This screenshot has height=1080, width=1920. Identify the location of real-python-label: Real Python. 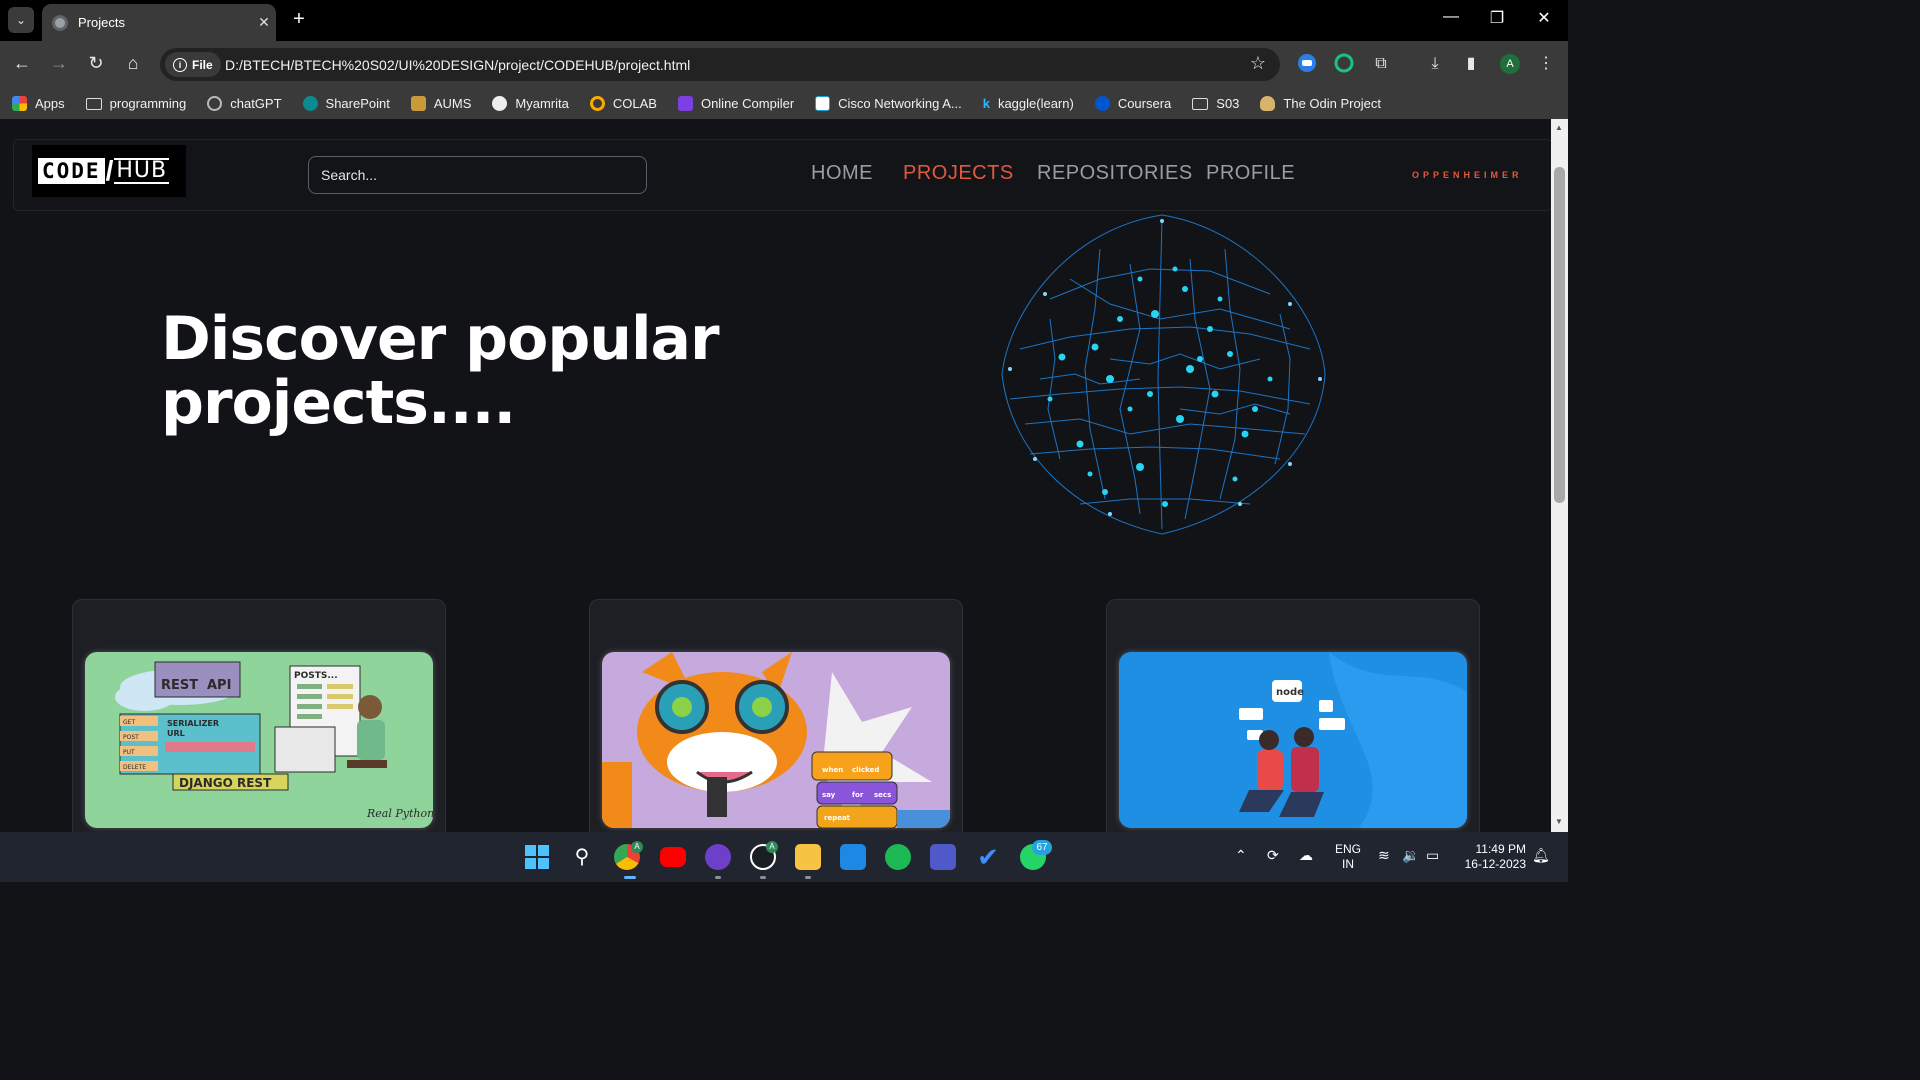
(399, 813).